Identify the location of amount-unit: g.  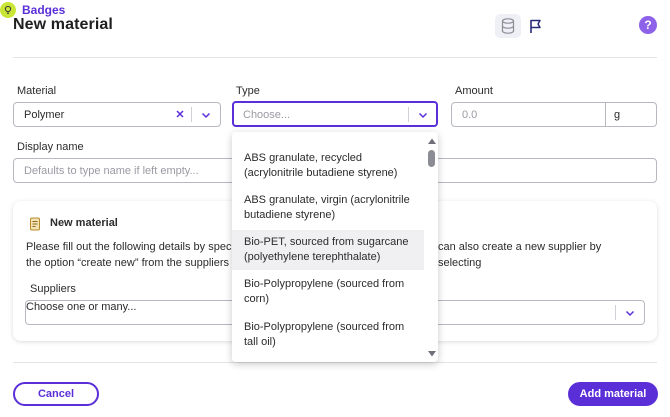
(631, 114).